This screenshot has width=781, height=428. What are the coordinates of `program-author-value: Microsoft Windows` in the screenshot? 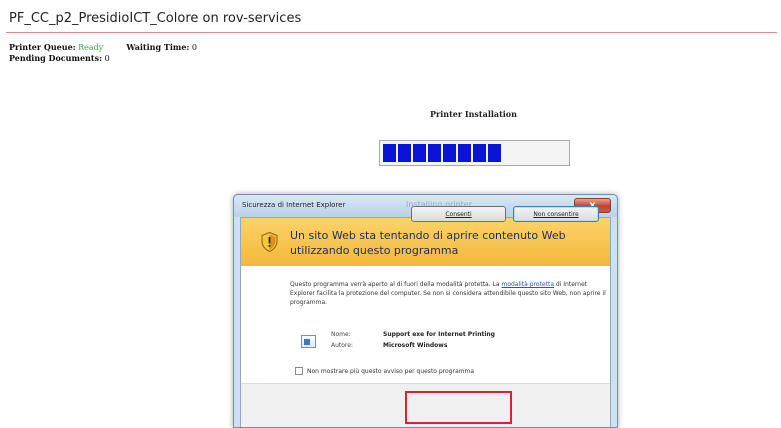 It's located at (415, 345).